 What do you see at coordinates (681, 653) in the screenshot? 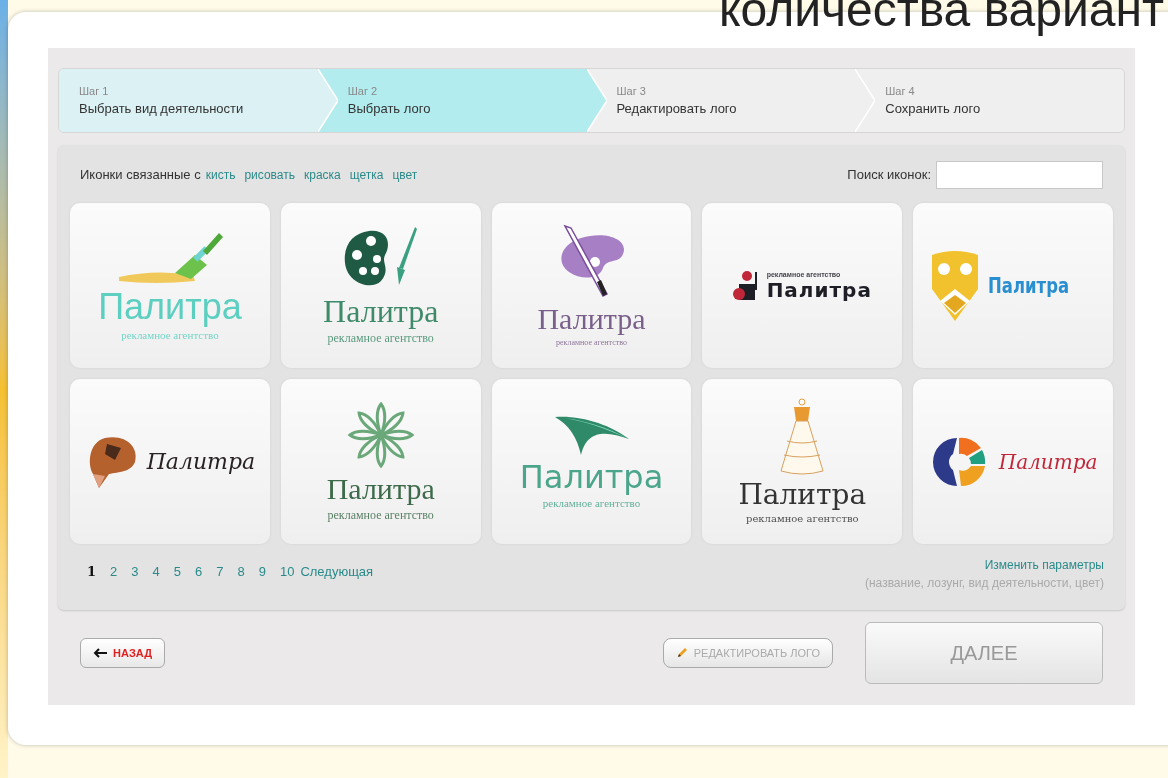
I see `pencil-icon` at bounding box center [681, 653].